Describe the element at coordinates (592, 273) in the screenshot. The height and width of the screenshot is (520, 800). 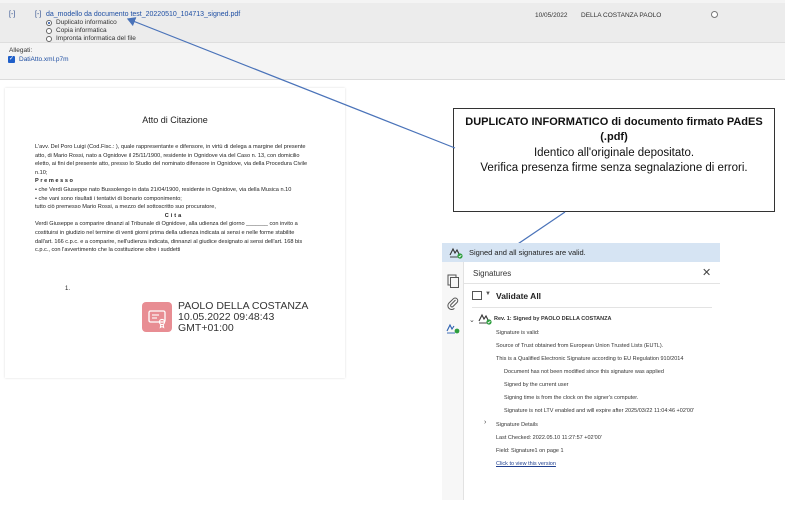
I see `signatures-panel-header: Signatures ✕` at that location.